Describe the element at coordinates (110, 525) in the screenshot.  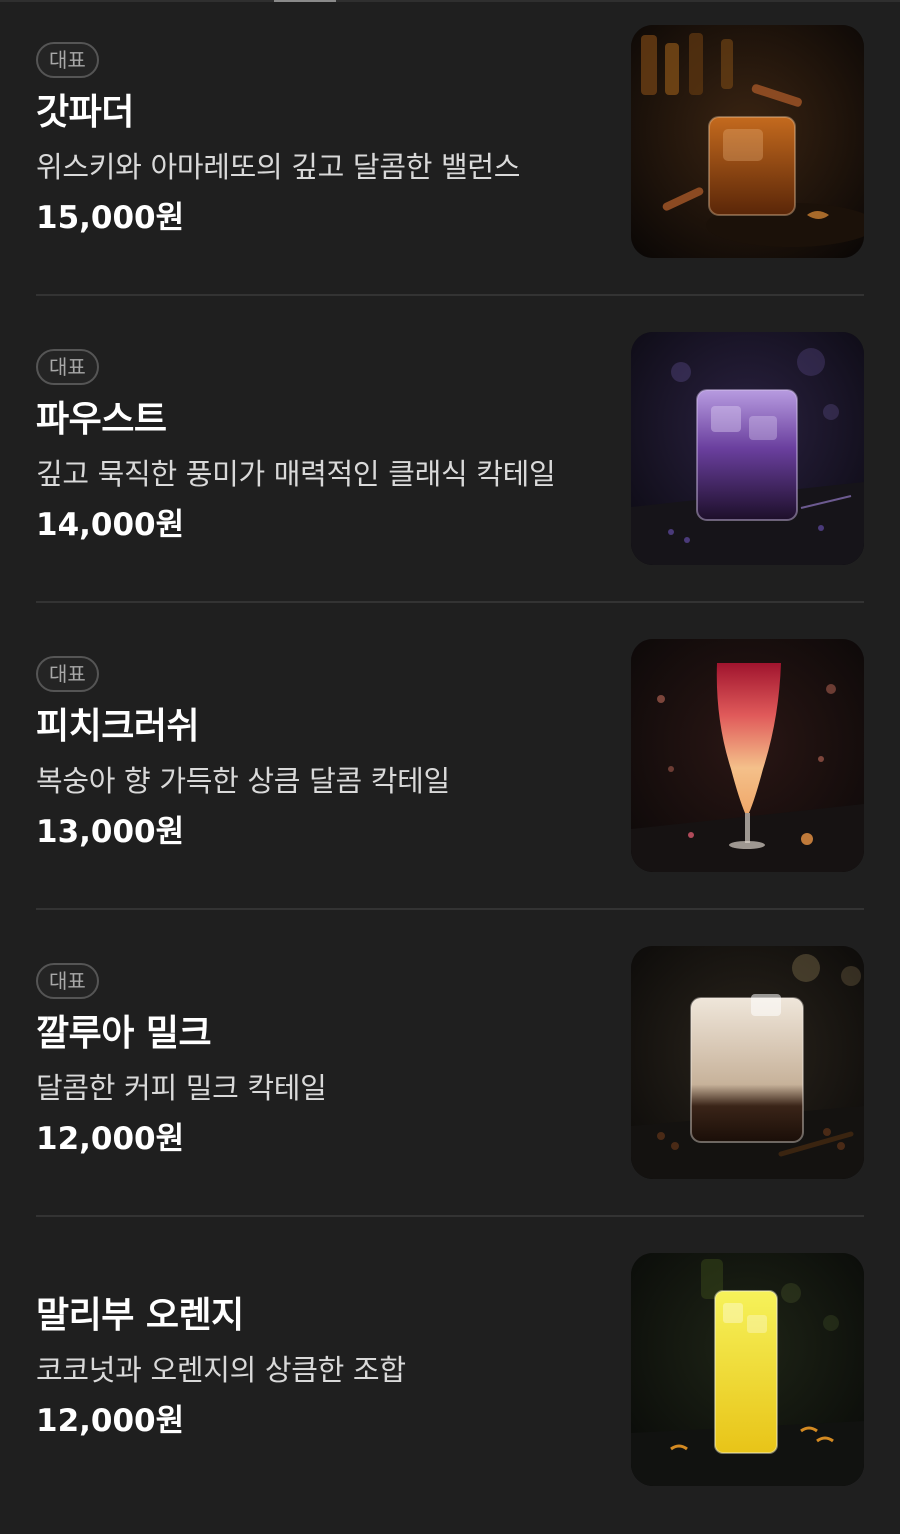
I see `menu-item-price: 14,000원` at that location.